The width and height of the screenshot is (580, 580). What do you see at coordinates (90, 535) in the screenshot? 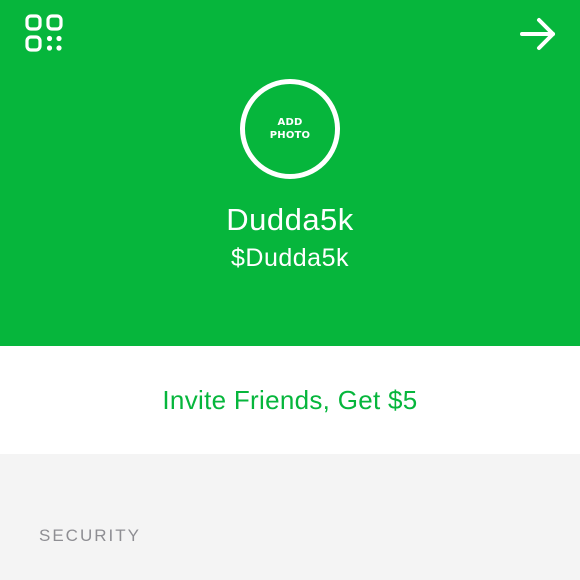
I see `security-section-title: SECURITY` at bounding box center [90, 535].